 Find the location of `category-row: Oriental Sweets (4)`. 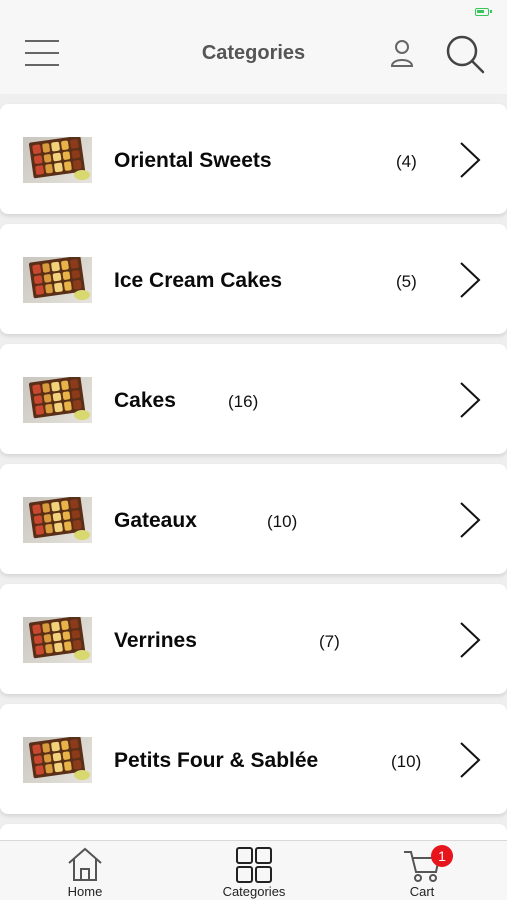

category-row: Oriental Sweets (4) is located at coordinates (253, 159).